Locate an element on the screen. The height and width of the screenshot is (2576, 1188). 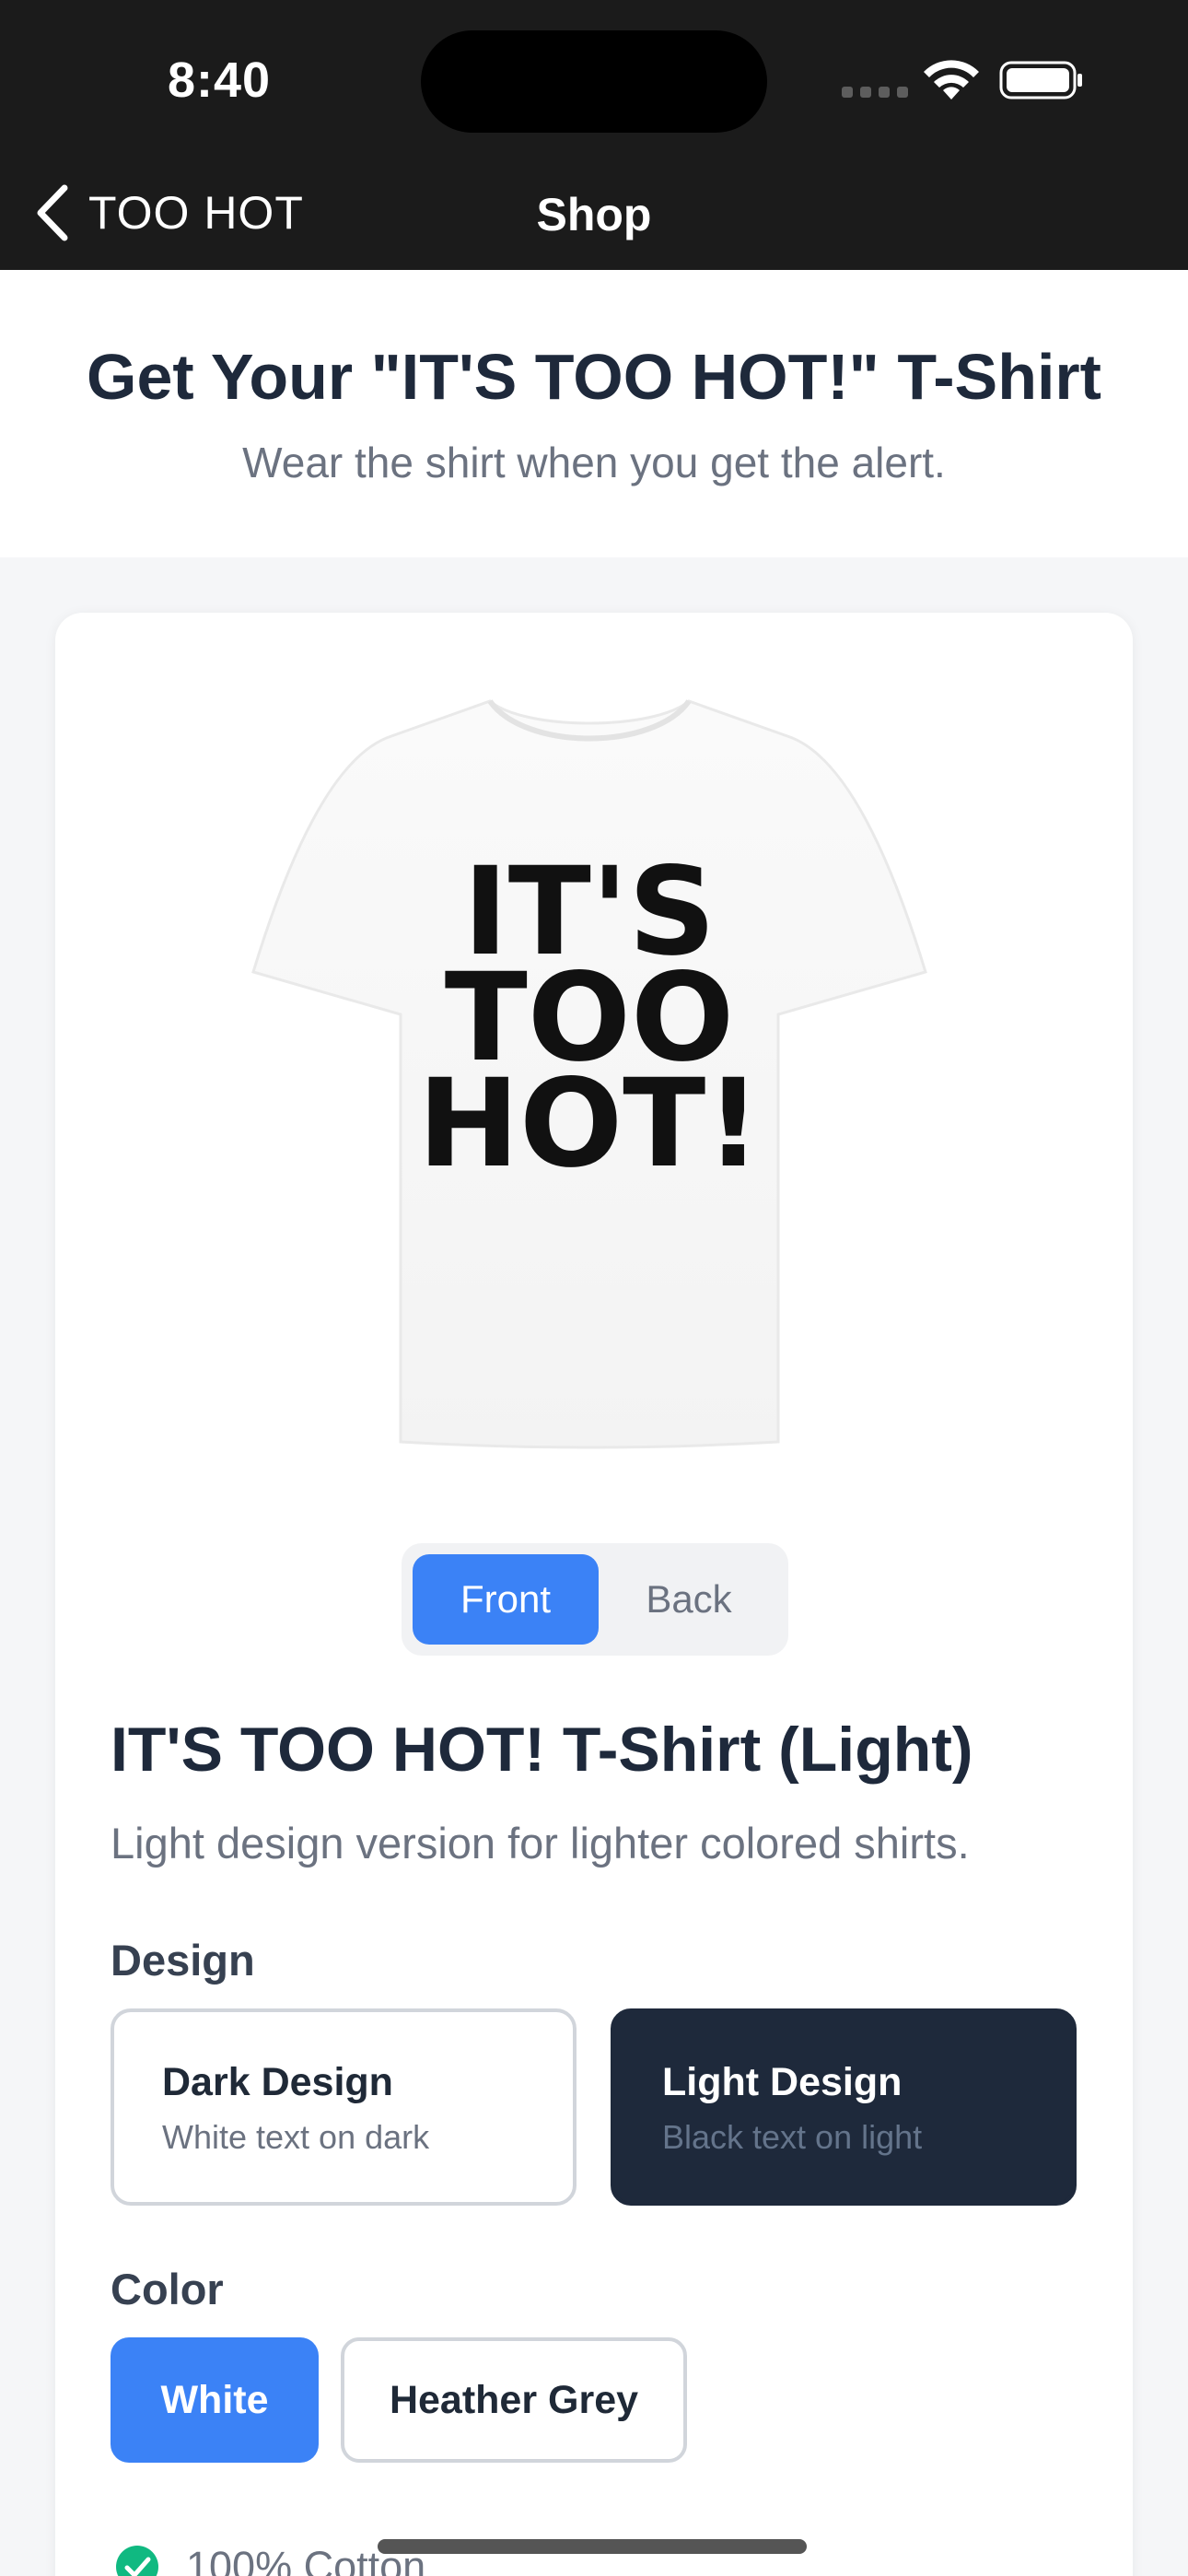
light-design-subtitle: Black text on light is located at coordinates (792, 2137).